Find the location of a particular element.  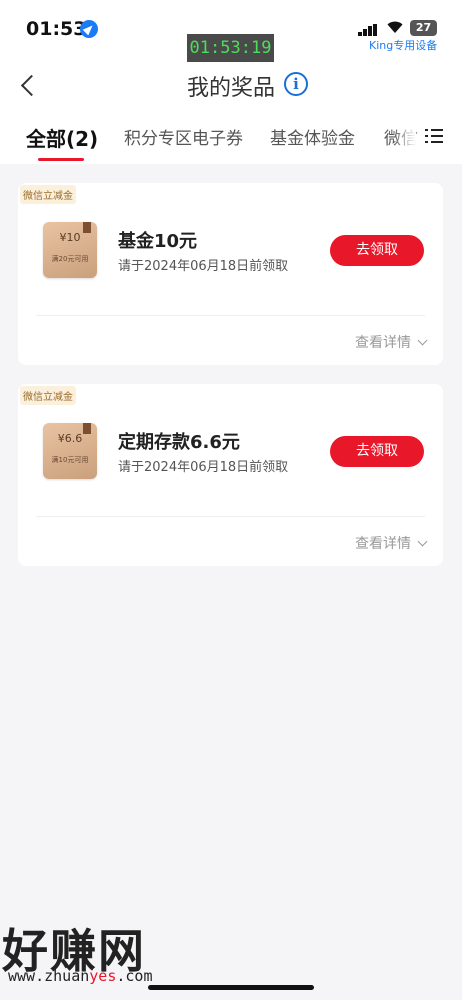

location-arrow-icon is located at coordinates (89, 29).